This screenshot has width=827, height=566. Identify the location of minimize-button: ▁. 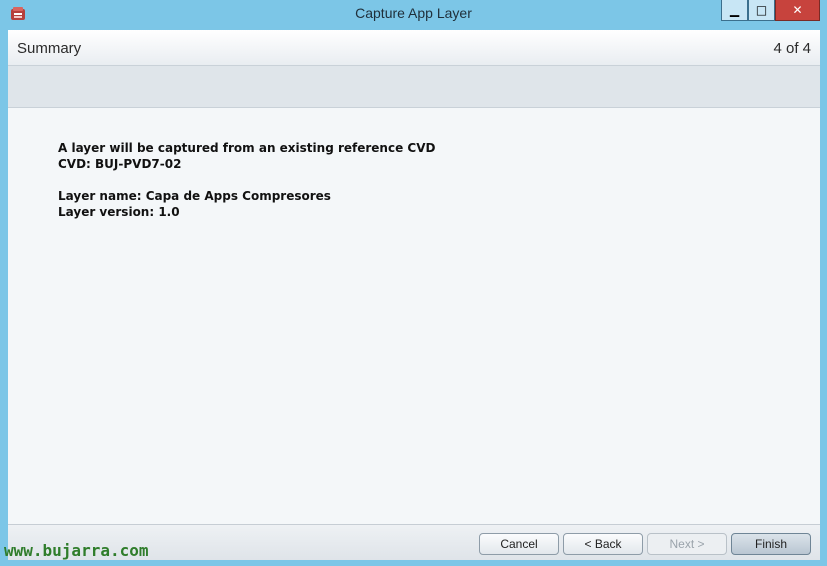
(734, 10).